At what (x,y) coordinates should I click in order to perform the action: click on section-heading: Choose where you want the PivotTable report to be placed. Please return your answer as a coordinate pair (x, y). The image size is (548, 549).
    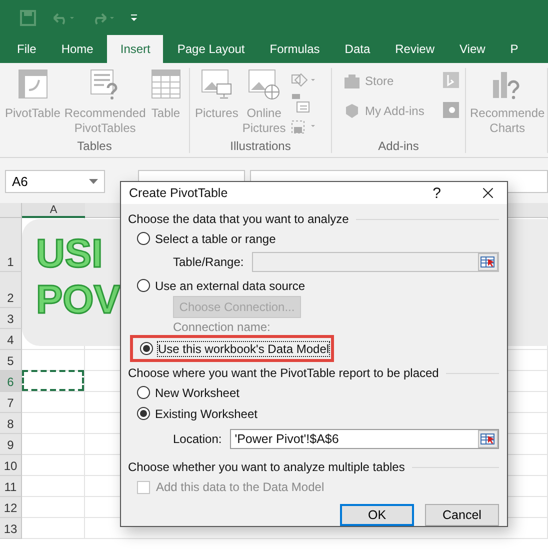
    Looking at the image, I should click on (283, 373).